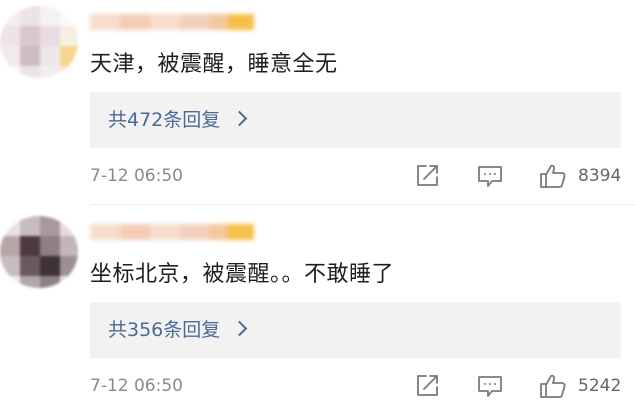 Image resolution: width=635 pixels, height=415 pixels. What do you see at coordinates (600, 176) in the screenshot?
I see `like-count: 8394` at bounding box center [600, 176].